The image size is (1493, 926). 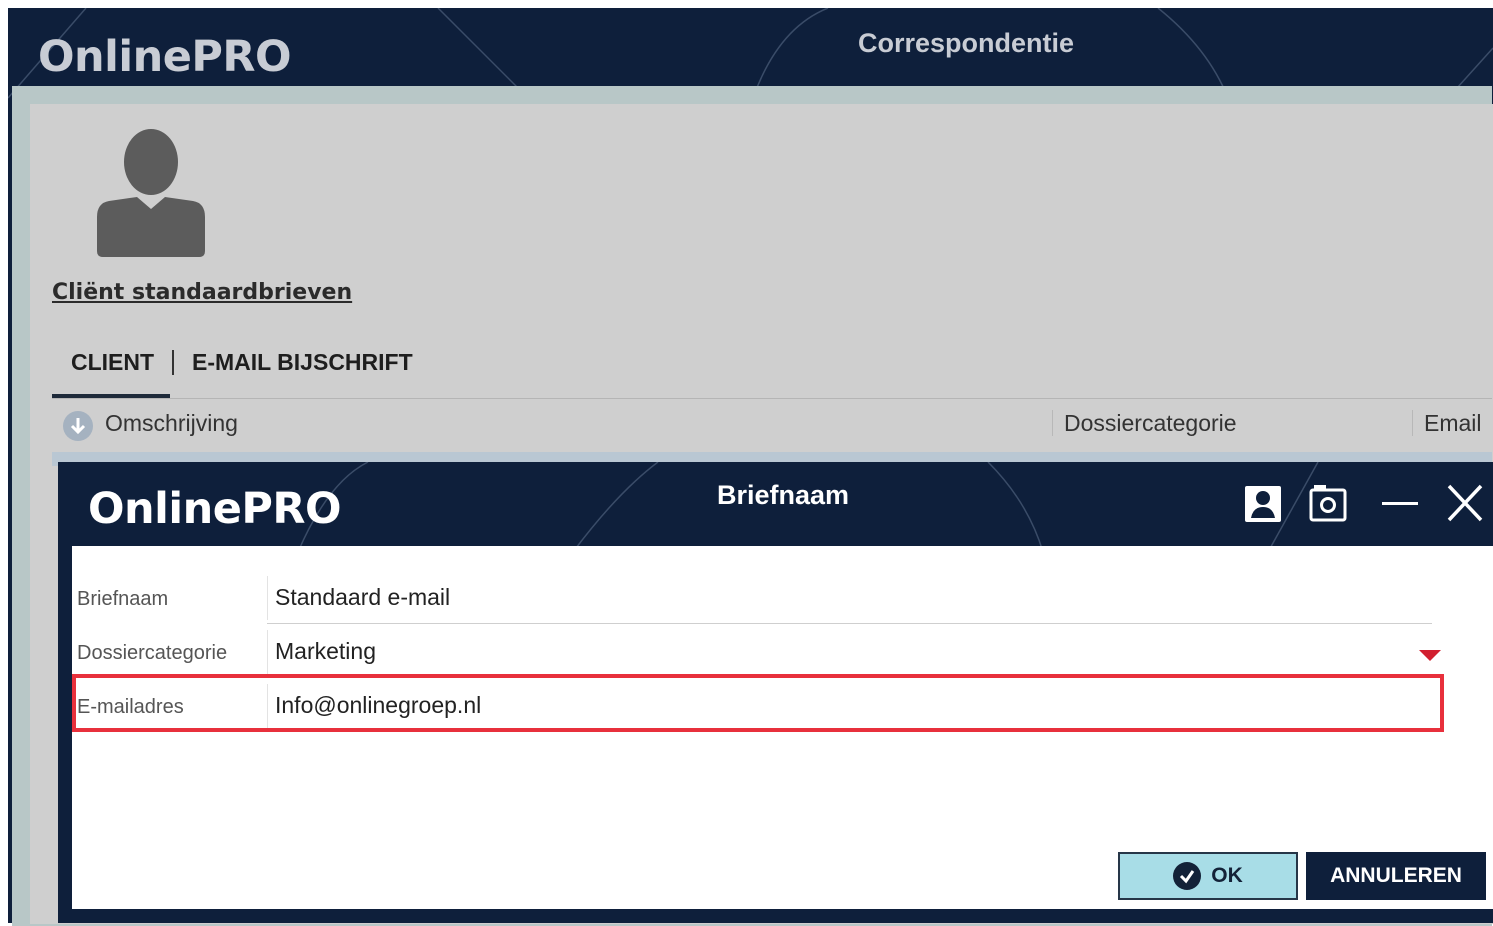 I want to click on app-logo: OnlinePRO, so click(x=165, y=57).